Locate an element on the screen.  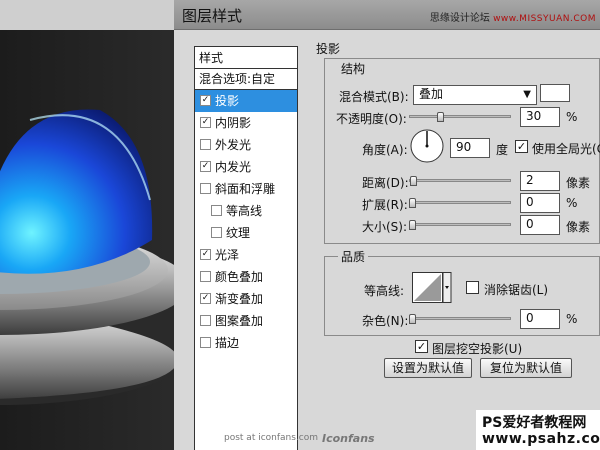
distance-slider-thumb is located at coordinates (413, 181).